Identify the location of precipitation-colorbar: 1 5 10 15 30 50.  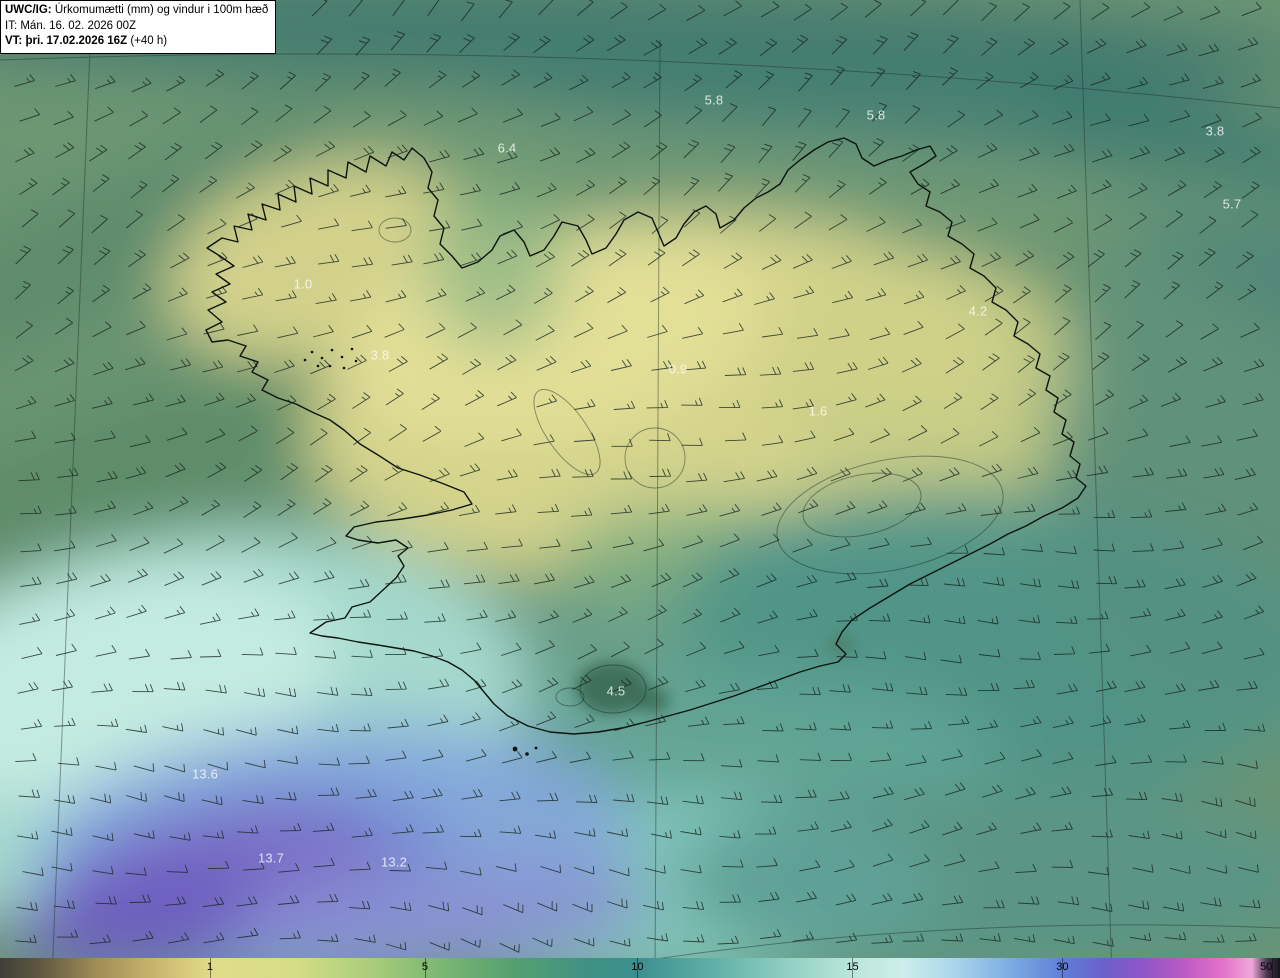
(640, 968).